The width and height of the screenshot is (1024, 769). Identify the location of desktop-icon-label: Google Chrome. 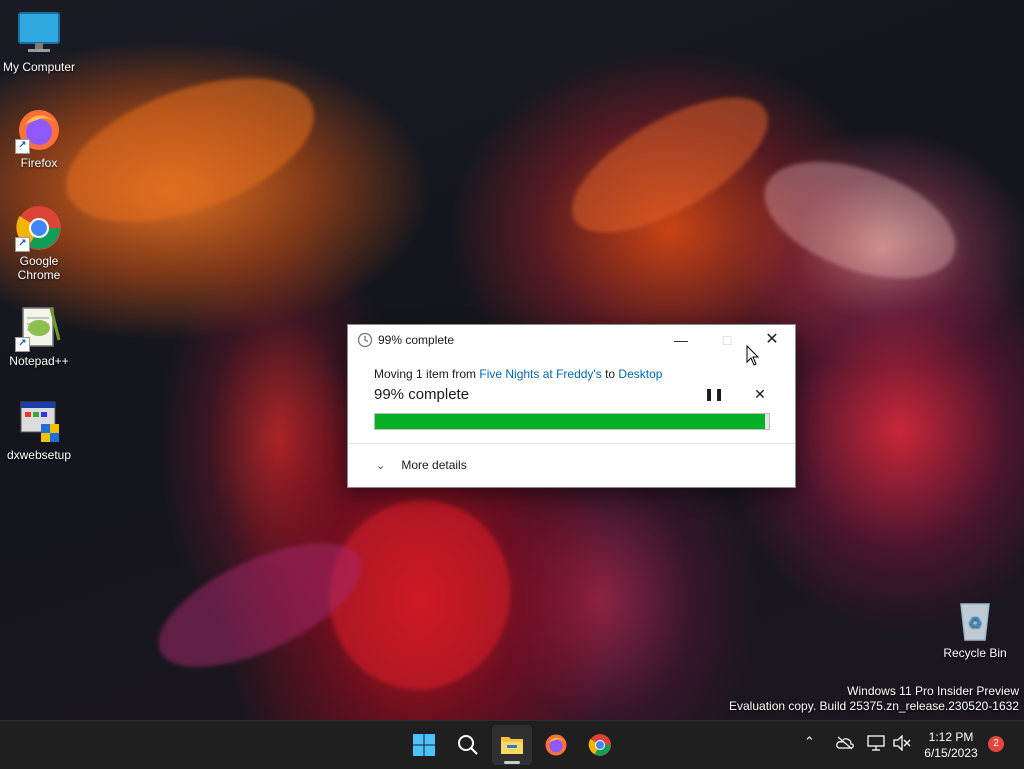
(39, 268).